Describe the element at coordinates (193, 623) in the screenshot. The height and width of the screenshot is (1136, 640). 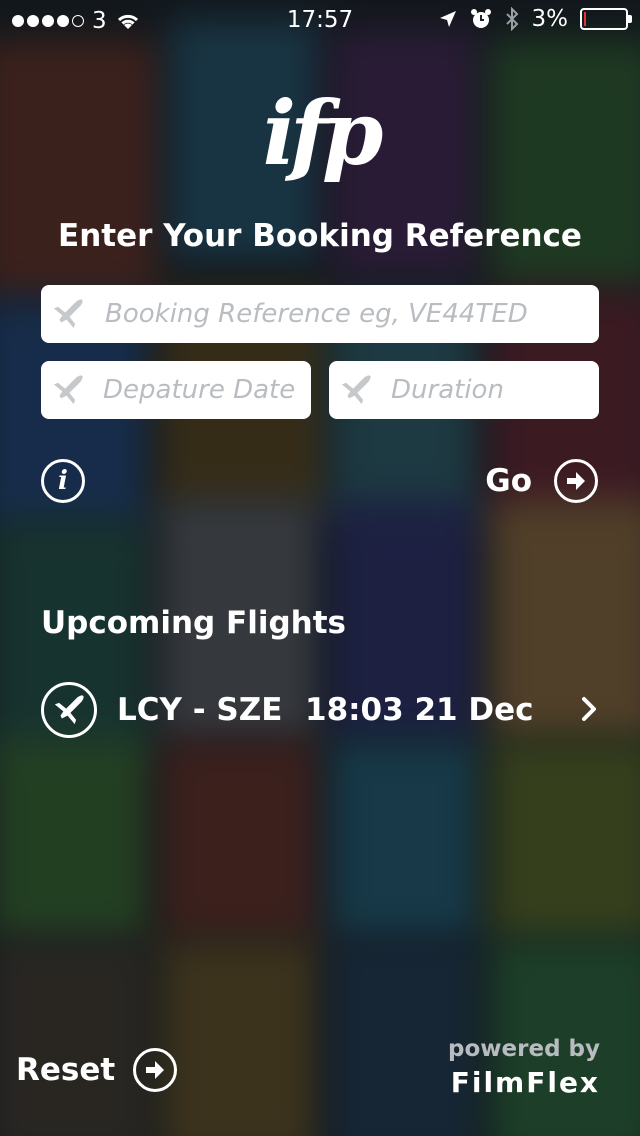
I see `upcoming-flights-heading: Upcoming Flights` at that location.